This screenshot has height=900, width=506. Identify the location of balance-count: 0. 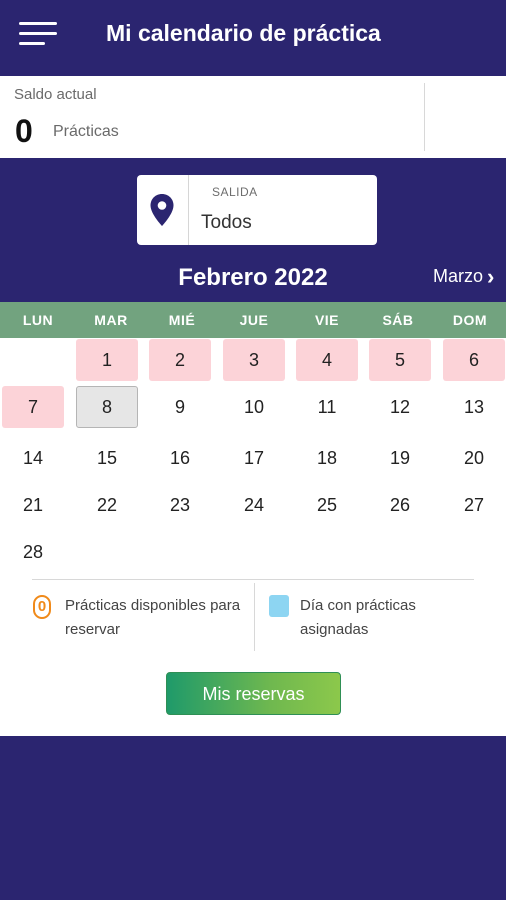
(24, 131).